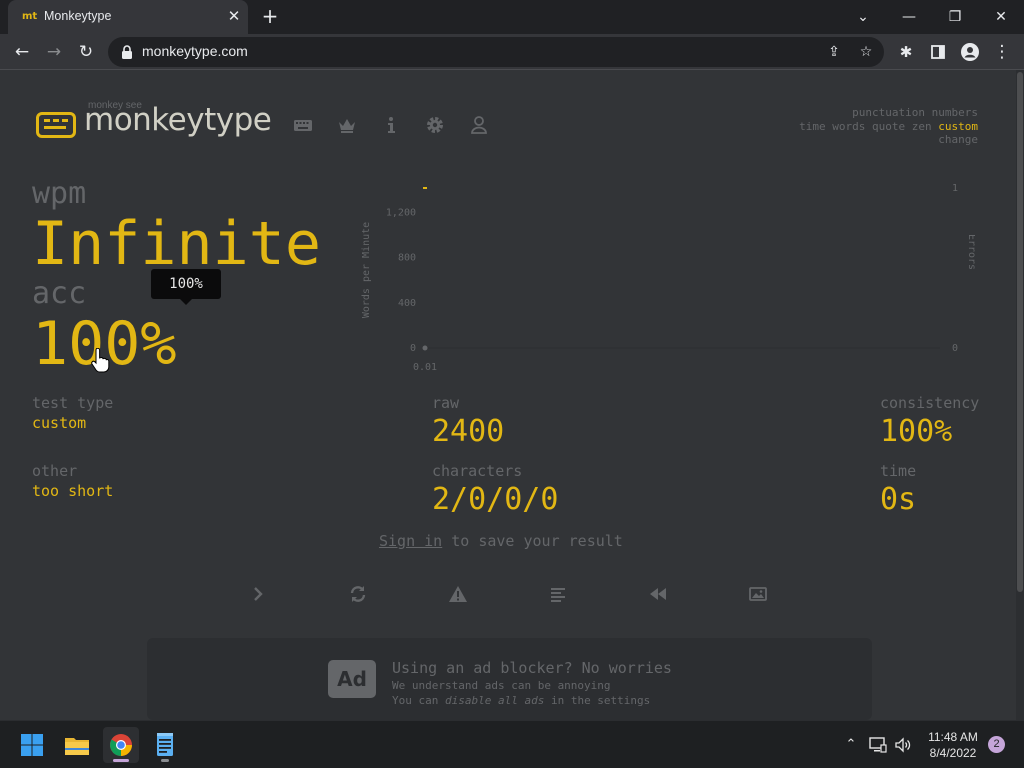 Image resolution: width=1024 pixels, height=768 pixels. Describe the element at coordinates (878, 745) in the screenshot. I see `network-icon` at that location.